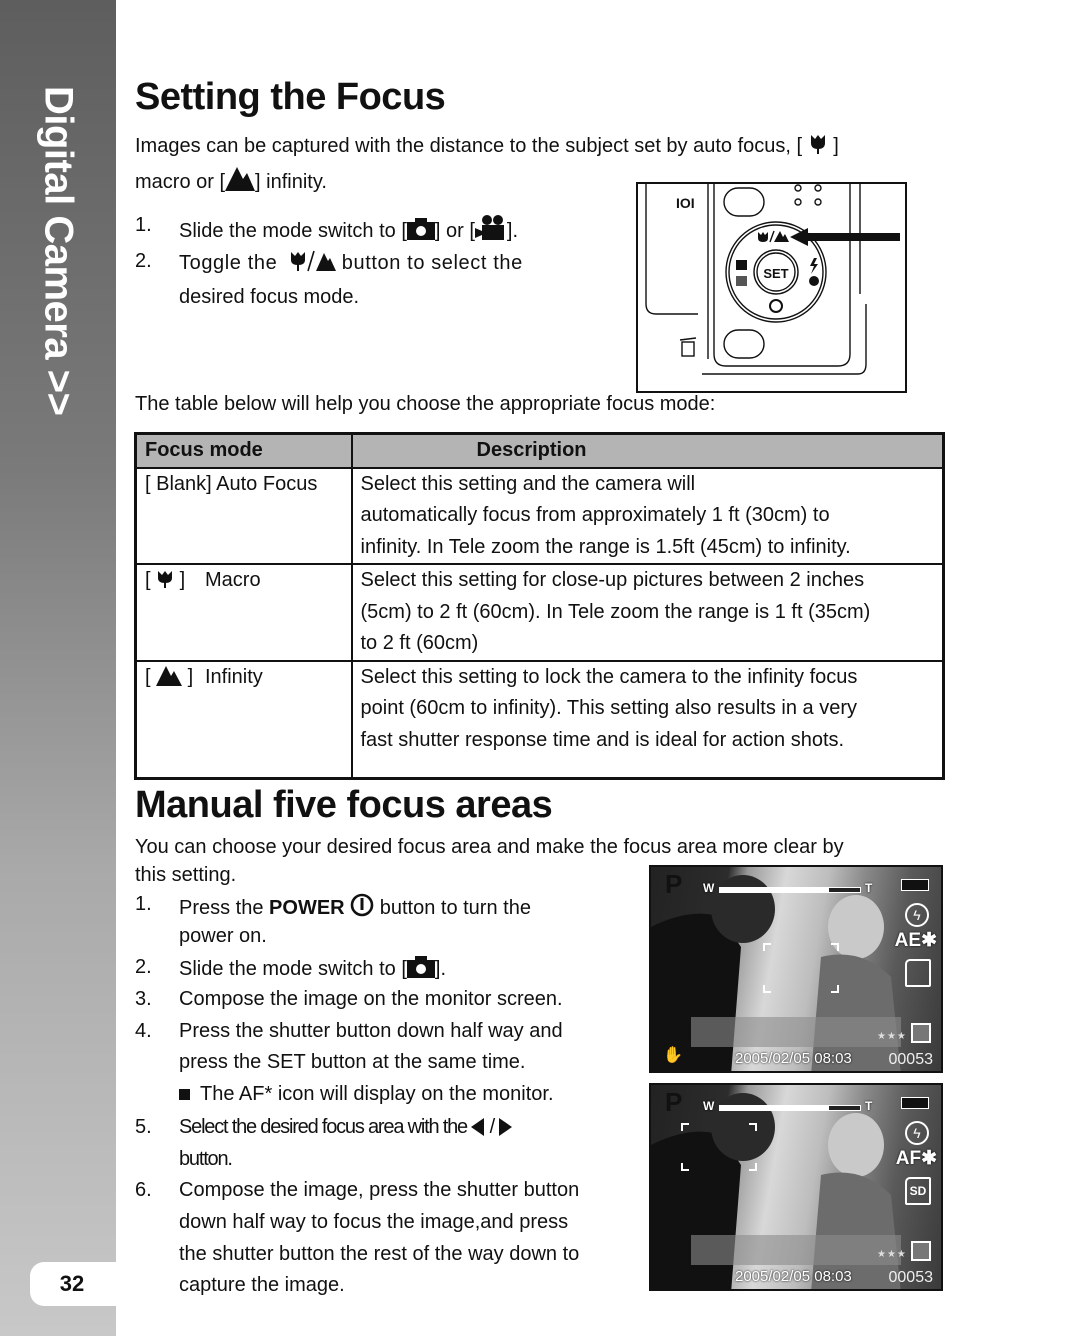  I want to click on step-1: 1. Press the POWER button to turn the, so click(333, 906).